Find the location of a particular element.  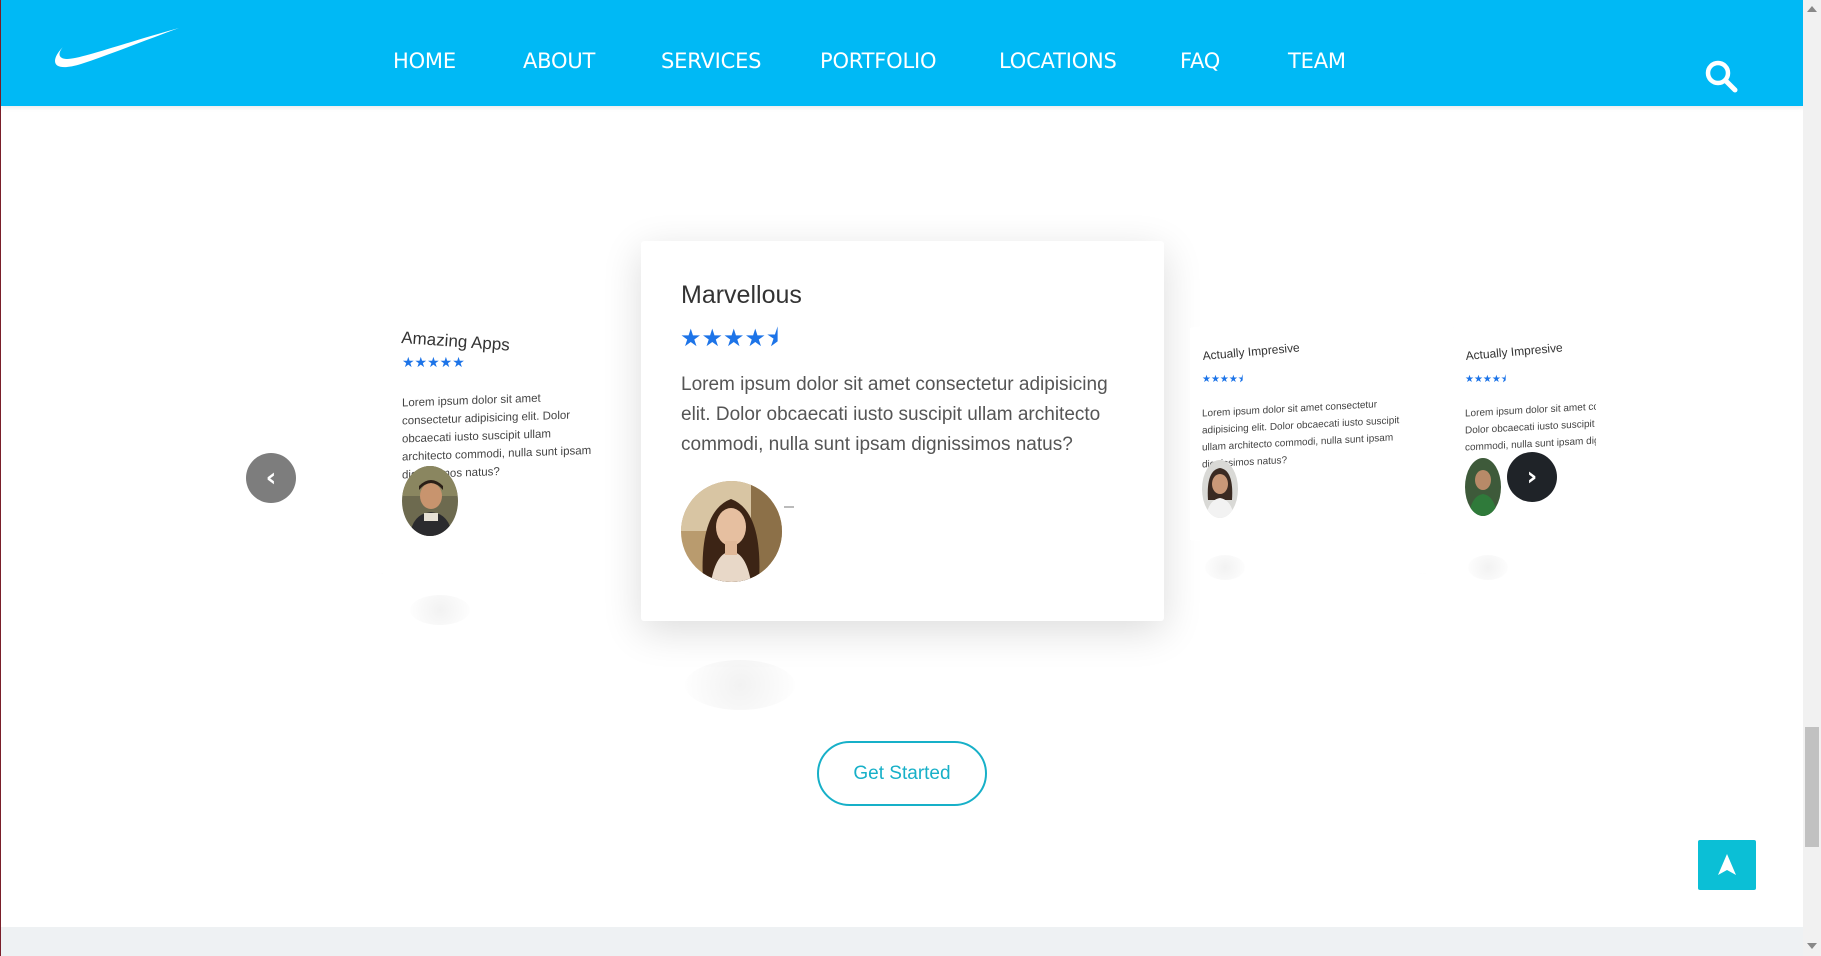

carousel-next-button: › is located at coordinates (1532, 477).